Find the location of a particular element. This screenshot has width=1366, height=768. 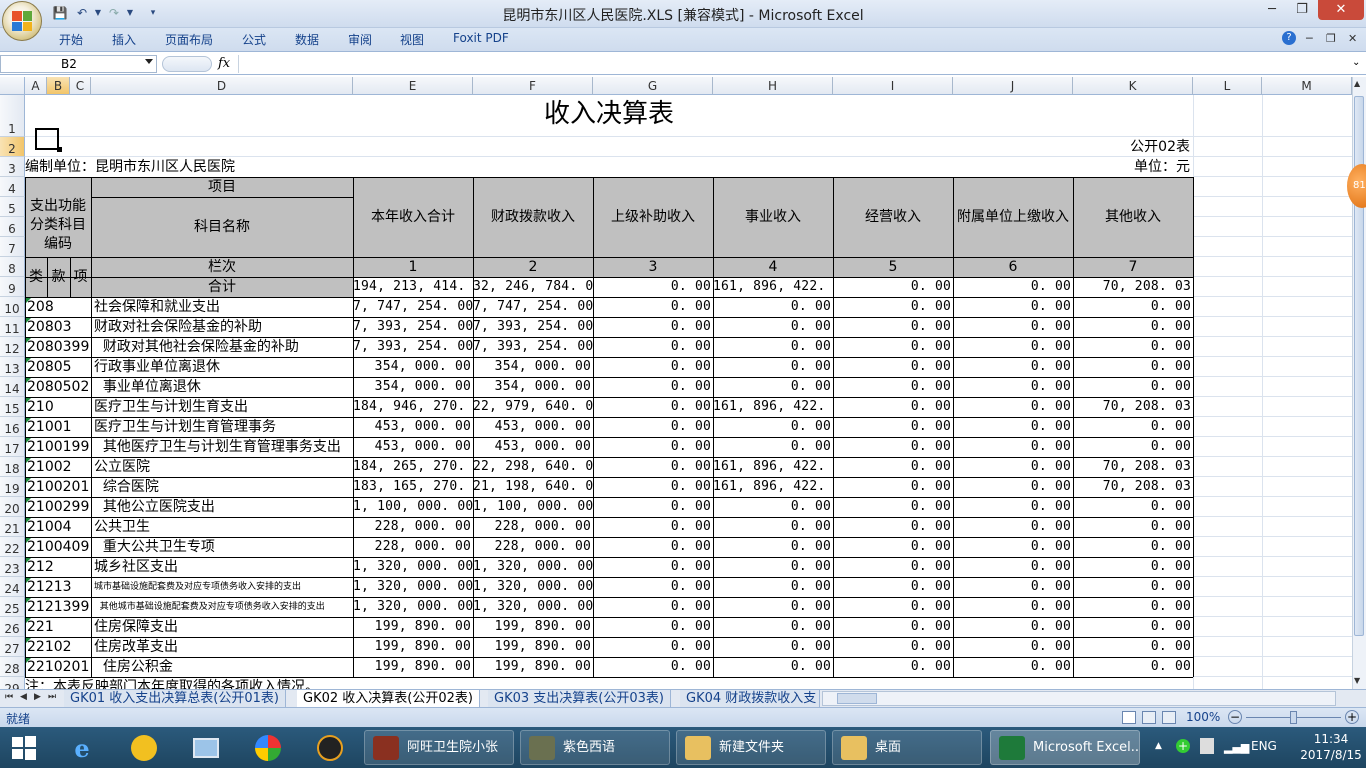

tab-insert: 插入 is located at coordinates (124, 39).